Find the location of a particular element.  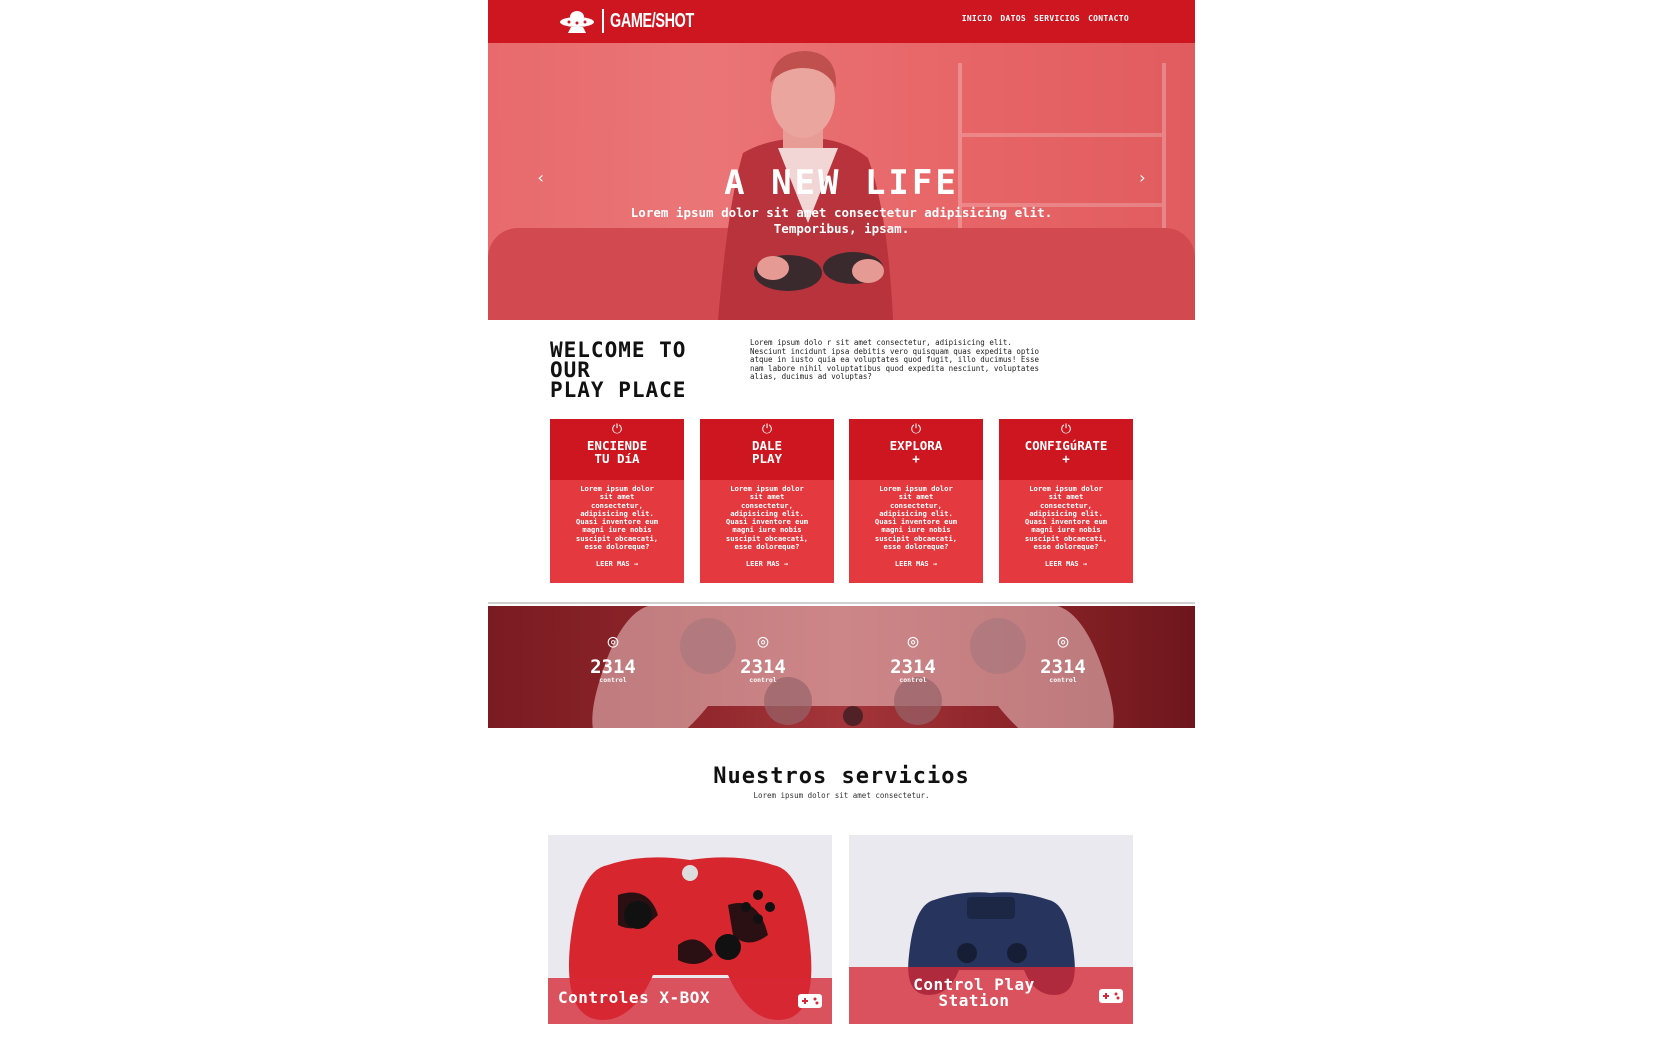

card-title-line: TU DíA is located at coordinates (617, 458).